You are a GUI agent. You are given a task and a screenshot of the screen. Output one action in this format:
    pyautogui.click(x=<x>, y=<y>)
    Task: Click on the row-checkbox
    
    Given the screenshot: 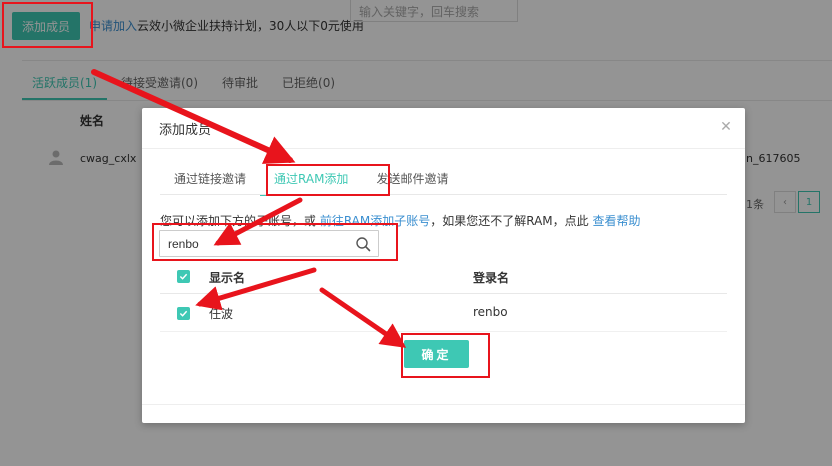 What is the action you would take?
    pyautogui.click(x=183, y=313)
    